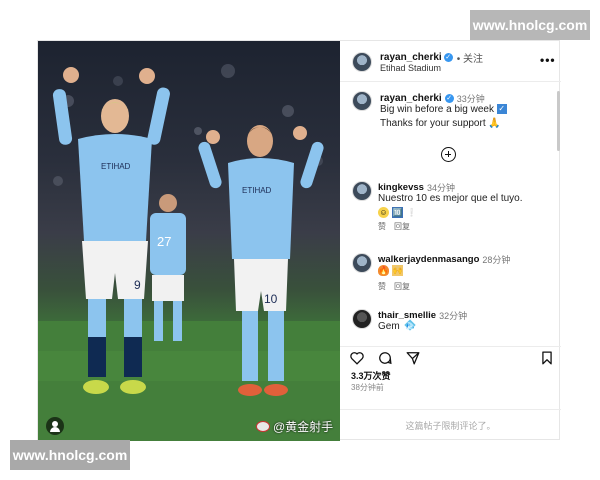 The height and width of the screenshot is (480, 600). I want to click on more-options-icon: •••, so click(548, 60).